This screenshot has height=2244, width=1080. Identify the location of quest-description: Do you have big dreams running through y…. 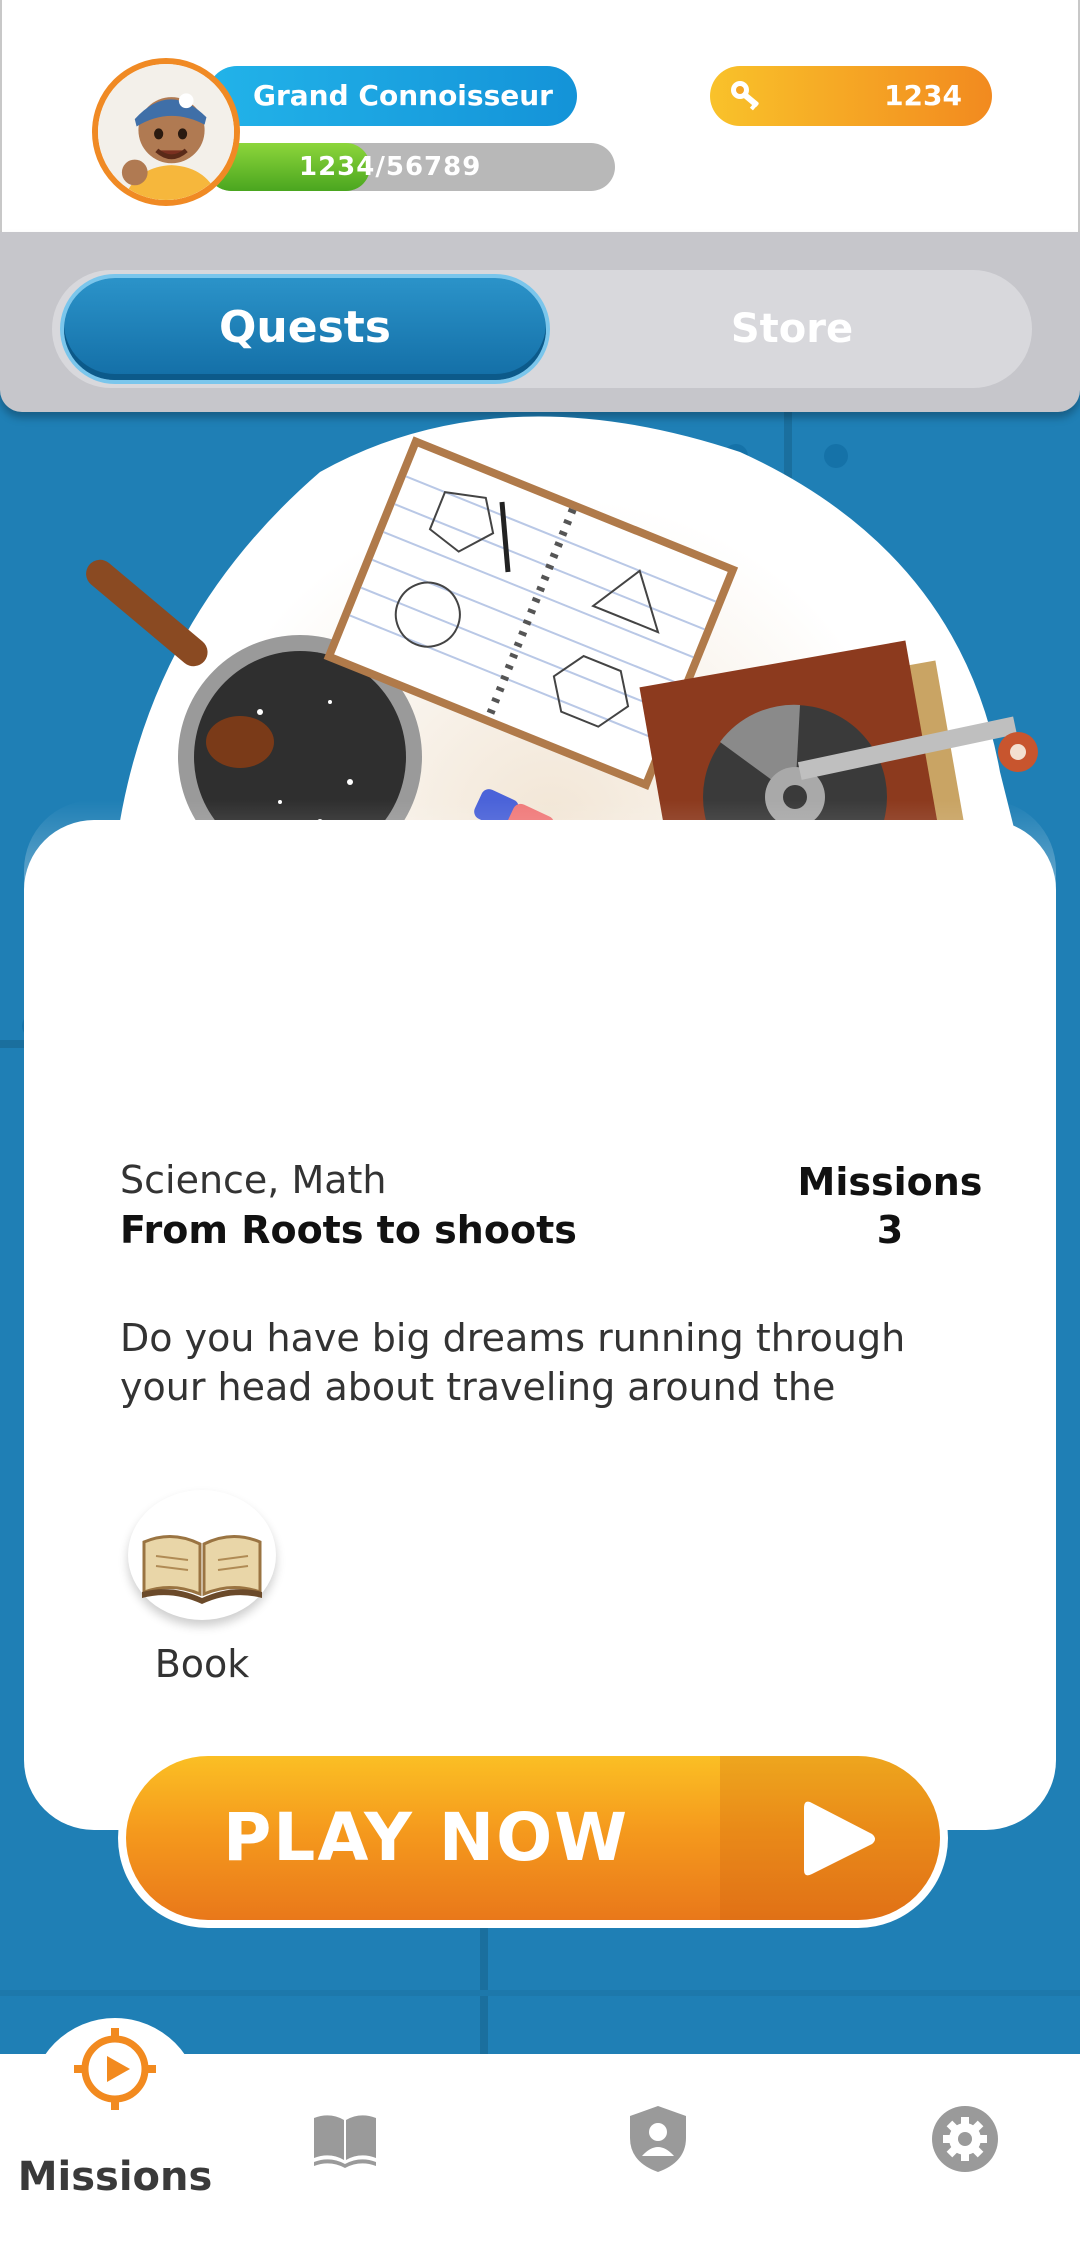
(513, 1362).